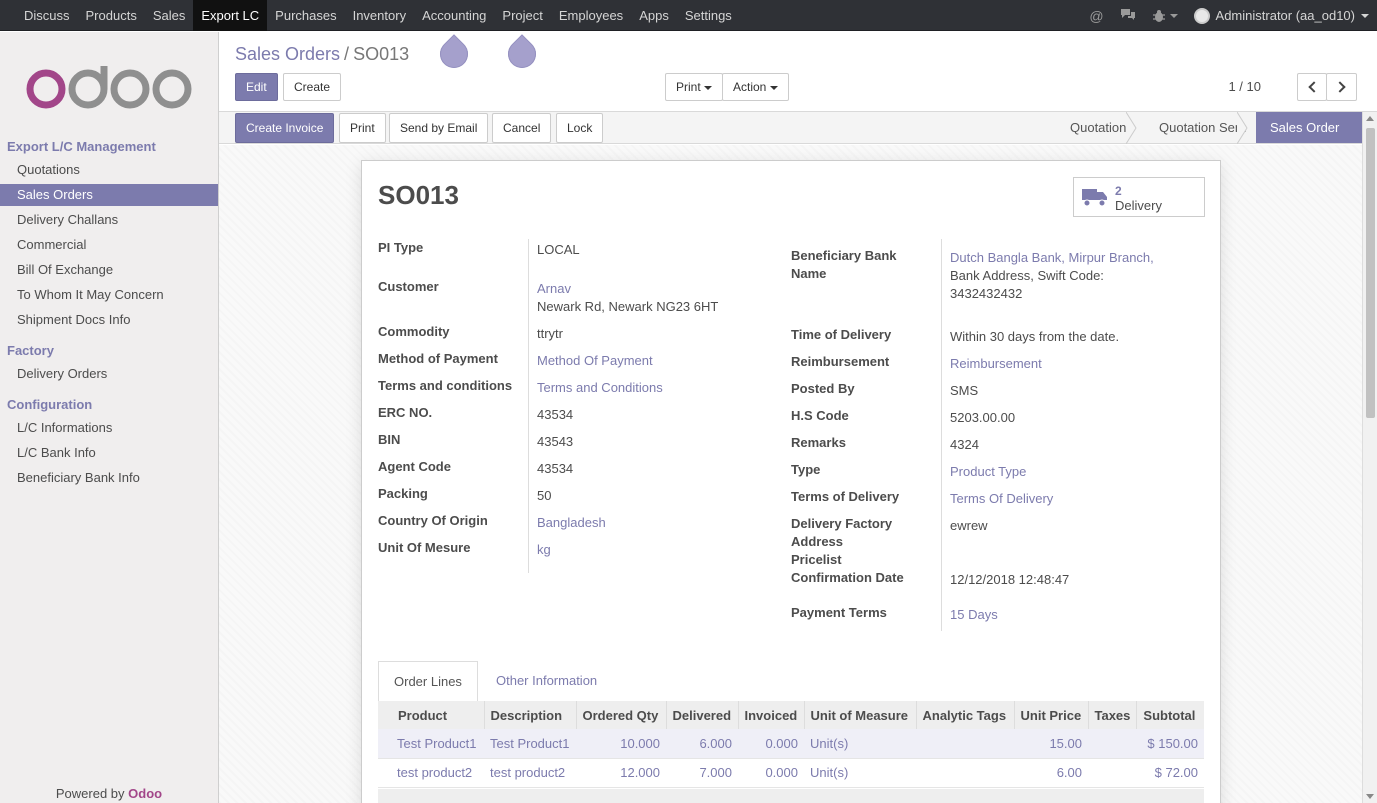 Image resolution: width=1377 pixels, height=803 pixels. I want to click on menu-apps: Apps, so click(654, 15).